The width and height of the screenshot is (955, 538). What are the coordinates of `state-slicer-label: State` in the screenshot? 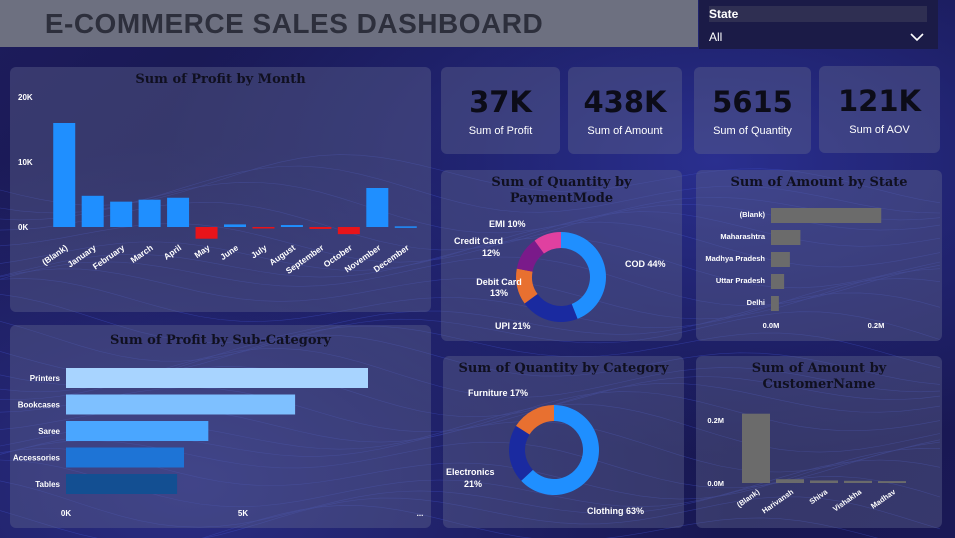 It's located at (818, 14).